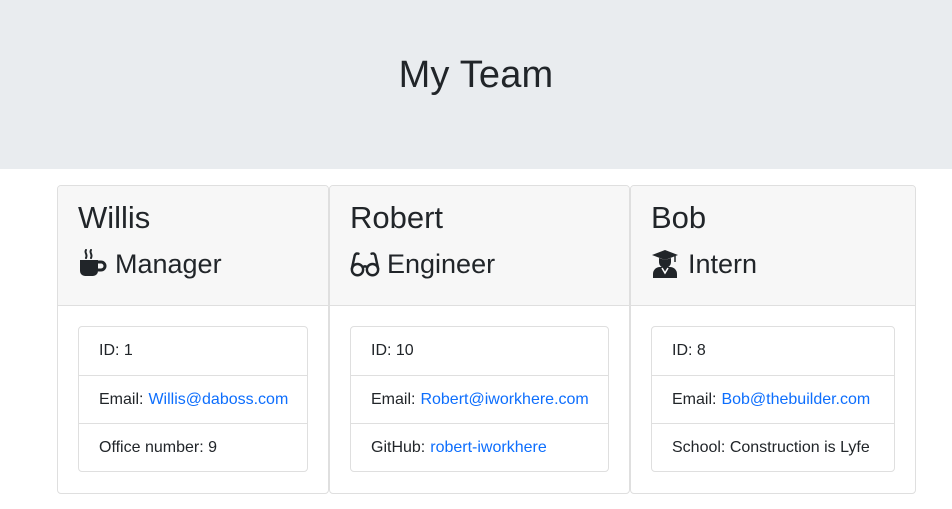  I want to click on card-header: Robert Engineer, so click(479, 246).